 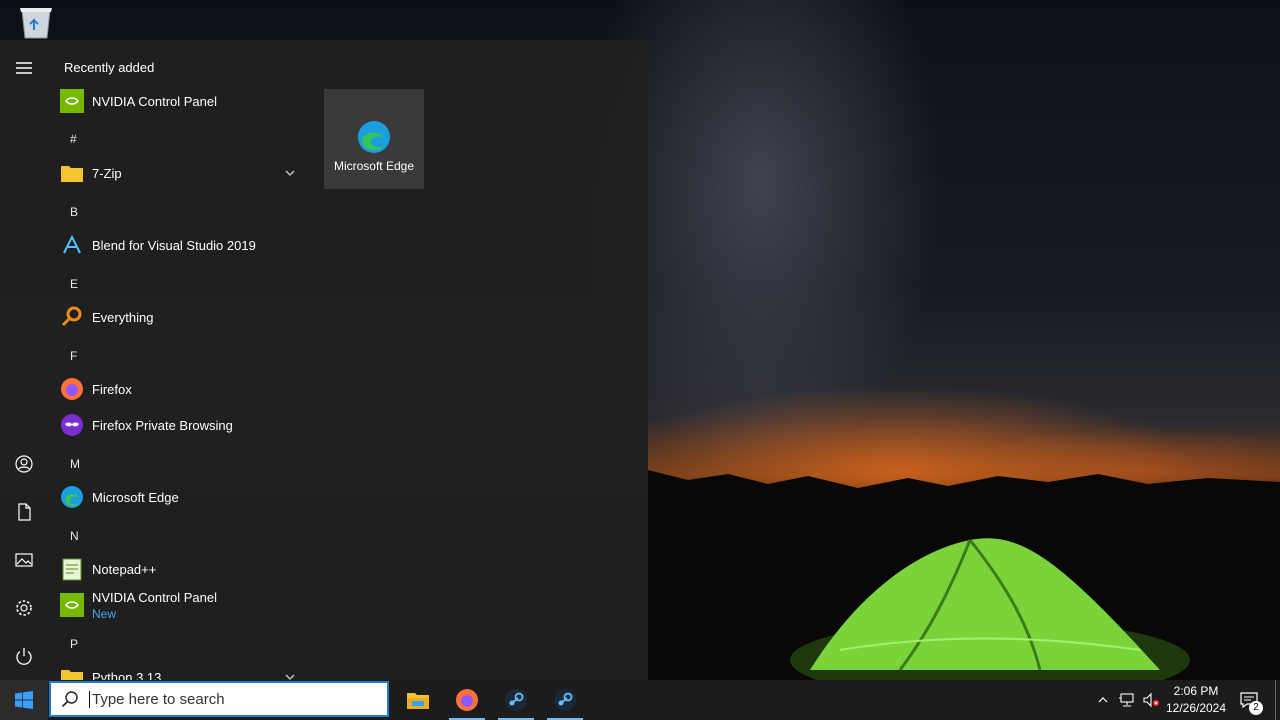 What do you see at coordinates (174, 245) in the screenshot?
I see `app-label: Blend for Visual Studio 2019` at bounding box center [174, 245].